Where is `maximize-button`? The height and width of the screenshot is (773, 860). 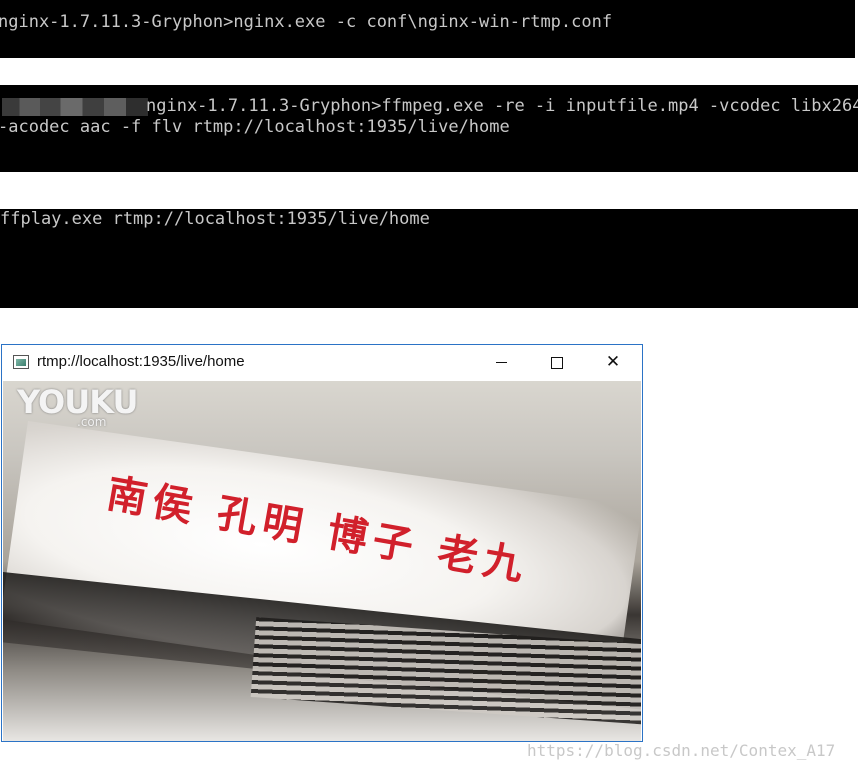
maximize-button is located at coordinates (557, 363).